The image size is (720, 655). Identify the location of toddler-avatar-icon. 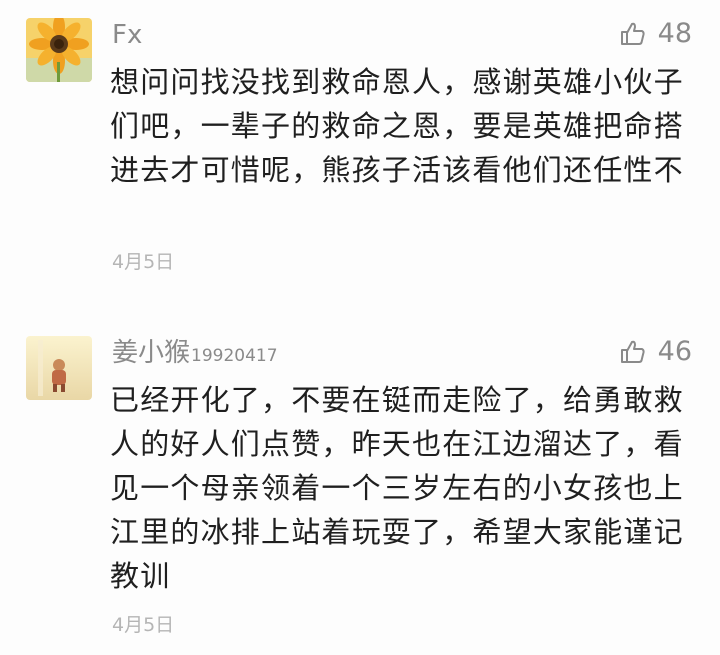
(59, 368).